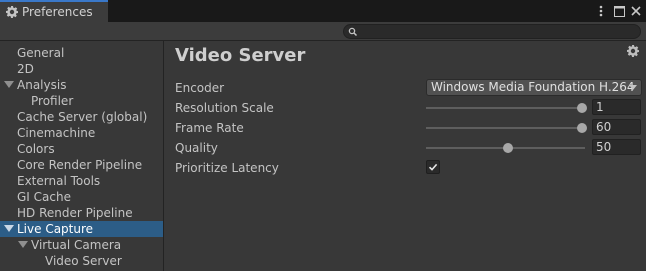  I want to click on sidebar-item-general: General, so click(81, 53).